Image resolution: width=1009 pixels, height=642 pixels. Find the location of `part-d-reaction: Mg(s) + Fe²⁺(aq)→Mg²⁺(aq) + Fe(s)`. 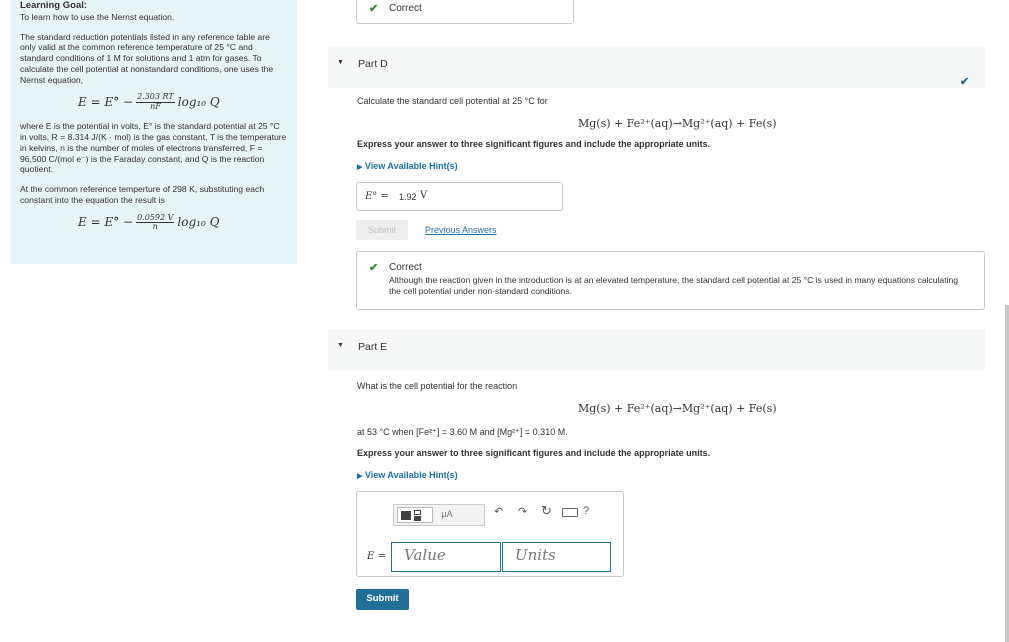

part-d-reaction: Mg(s) + Fe²⁺(aq)→Mg²⁺(aq) + Fe(s) is located at coordinates (677, 123).